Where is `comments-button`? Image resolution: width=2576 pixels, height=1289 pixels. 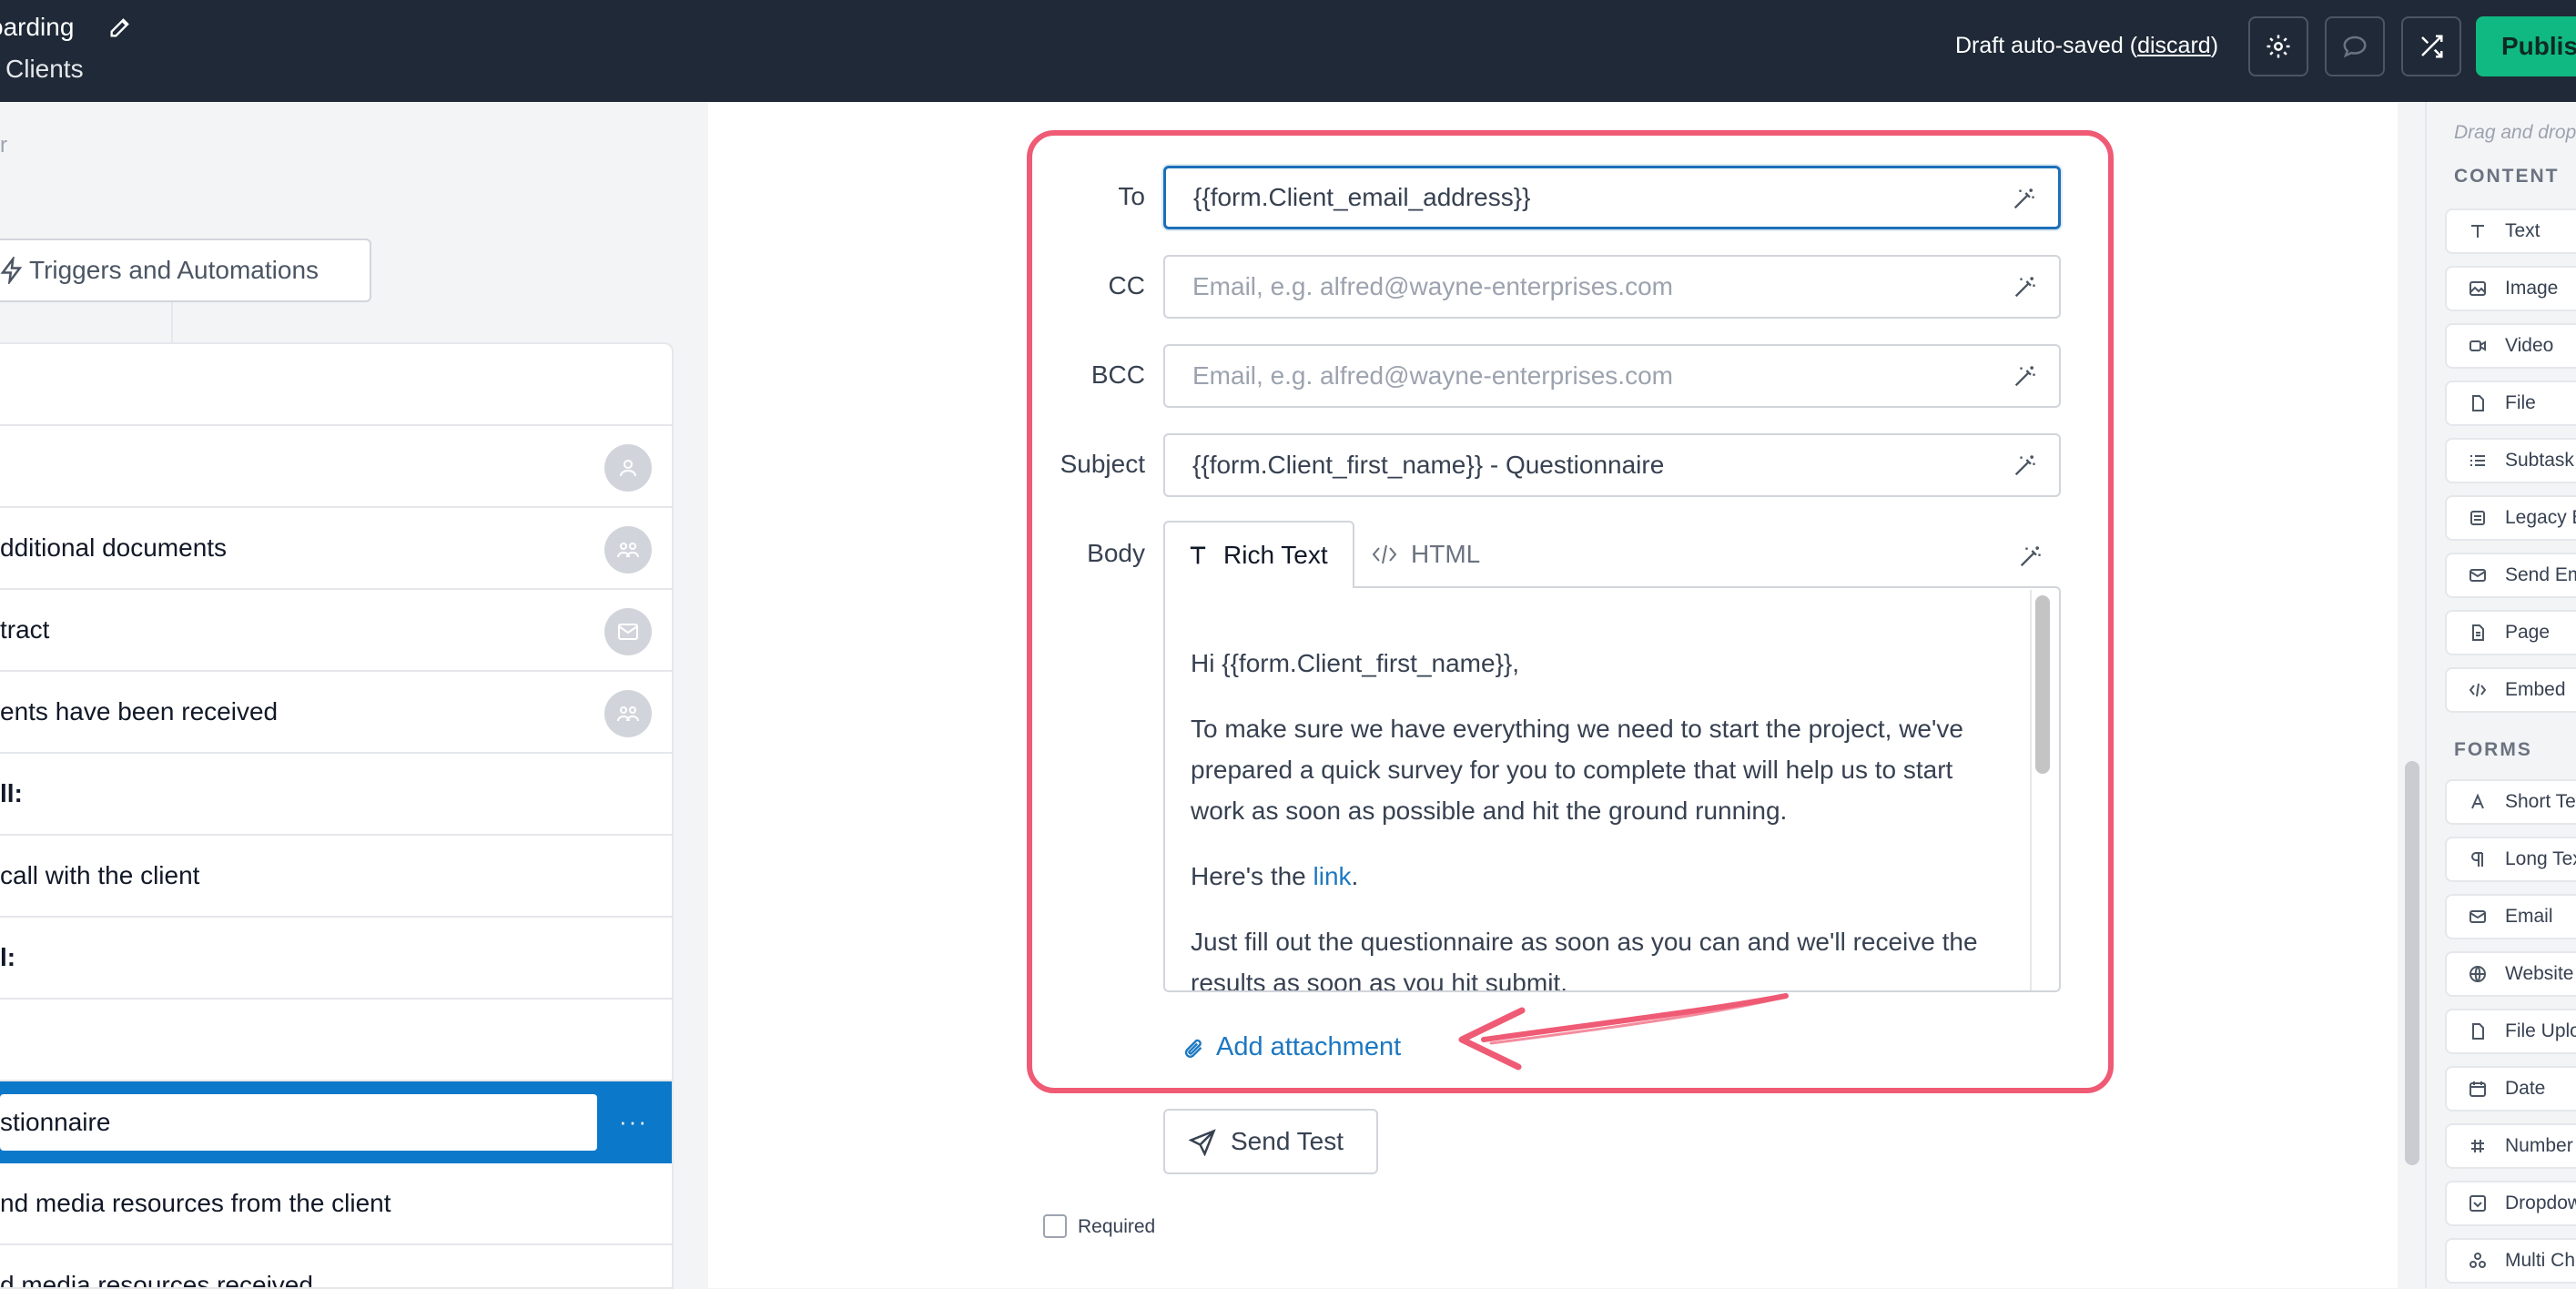
comments-button is located at coordinates (2355, 46).